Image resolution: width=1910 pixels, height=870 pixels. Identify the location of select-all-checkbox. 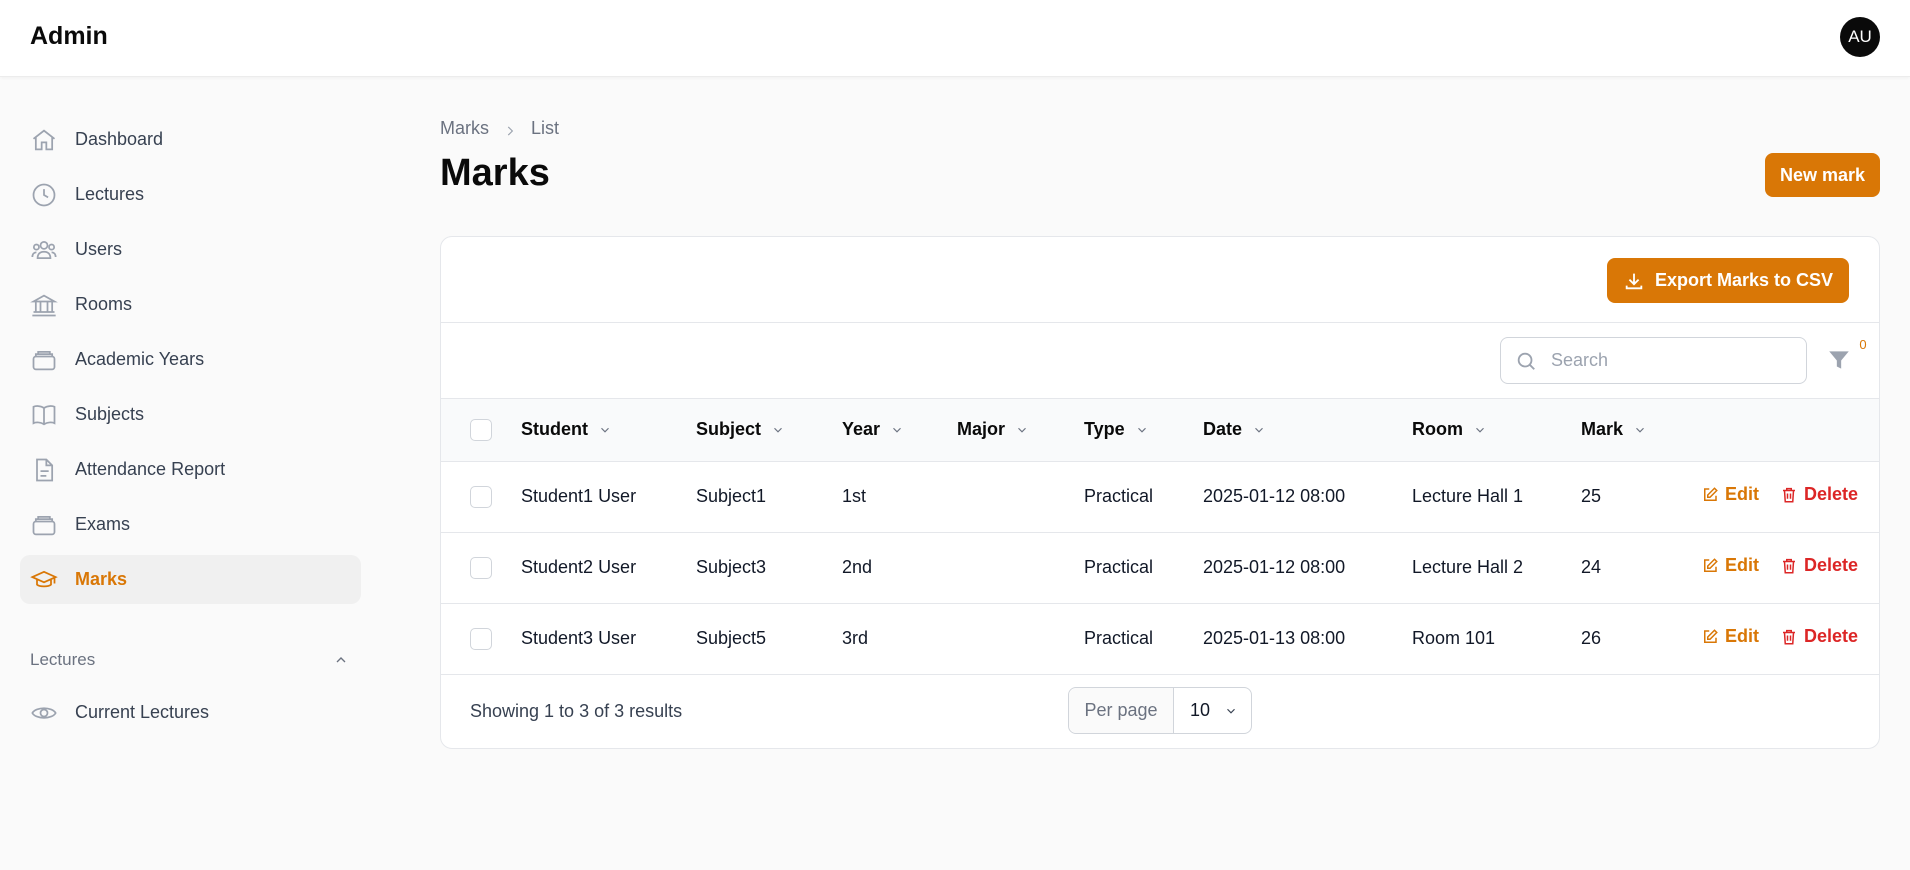
(481, 429).